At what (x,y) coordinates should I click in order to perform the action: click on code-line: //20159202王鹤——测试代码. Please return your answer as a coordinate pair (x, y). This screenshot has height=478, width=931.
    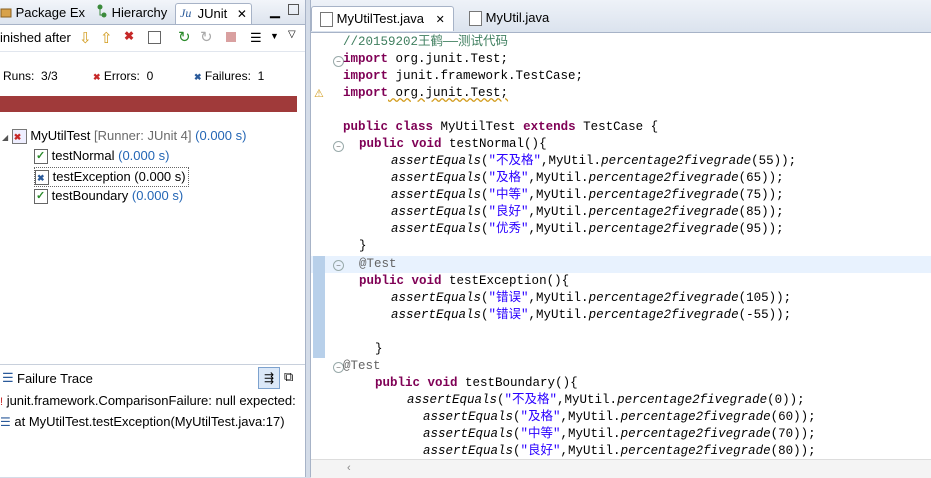
    Looking at the image, I should click on (426, 42).